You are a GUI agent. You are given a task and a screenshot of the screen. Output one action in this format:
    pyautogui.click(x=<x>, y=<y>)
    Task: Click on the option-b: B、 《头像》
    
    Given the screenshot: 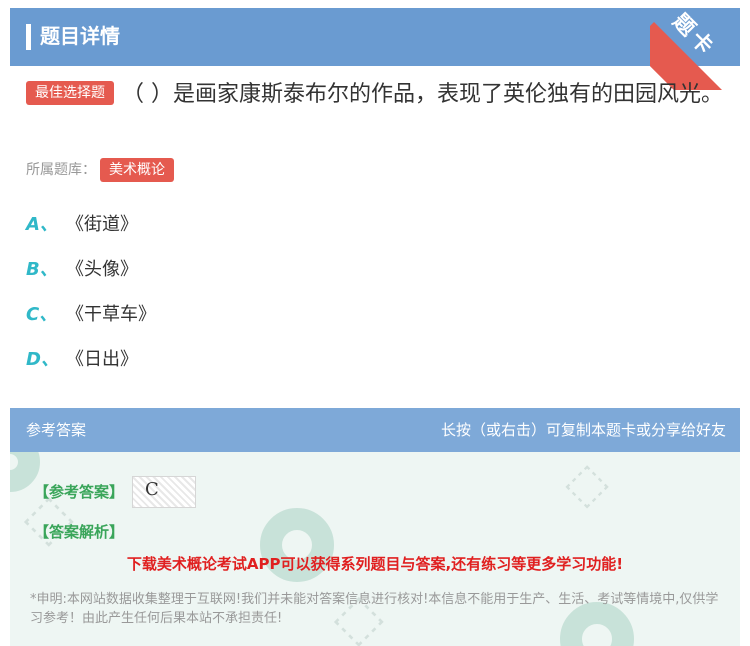 What is the action you would take?
    pyautogui.click(x=82, y=270)
    